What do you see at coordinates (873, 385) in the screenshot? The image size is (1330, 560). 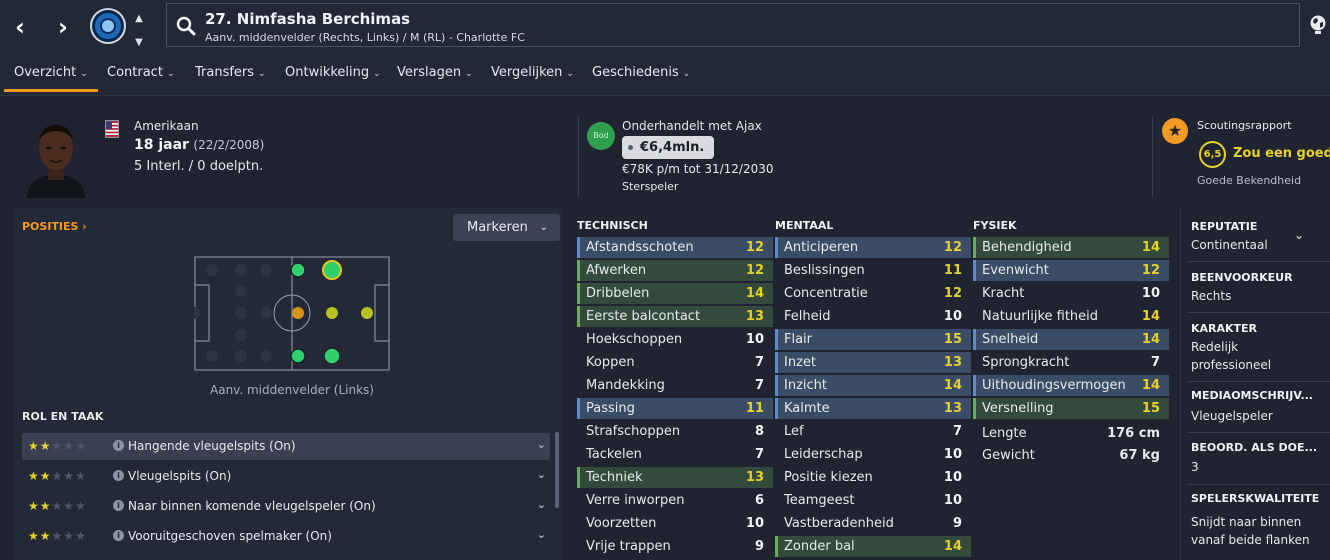 I see `attribute-row: Inzicht 14` at bounding box center [873, 385].